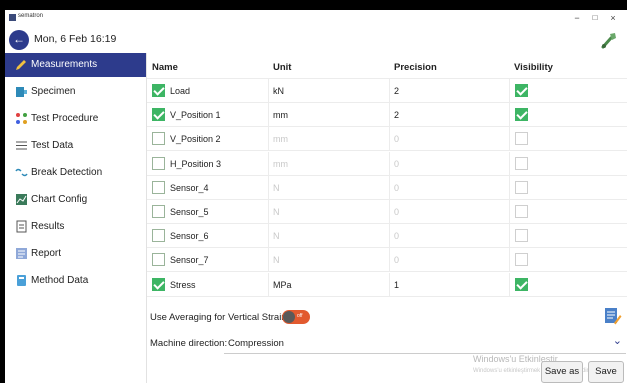 The width and height of the screenshot is (627, 383). I want to click on toggle-state-text: off, so click(300, 316).